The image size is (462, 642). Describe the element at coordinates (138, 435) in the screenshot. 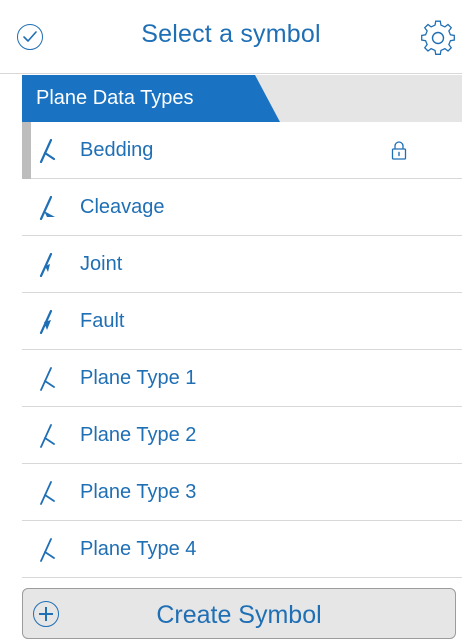

I see `list-item-label: Plane Type 2` at that location.